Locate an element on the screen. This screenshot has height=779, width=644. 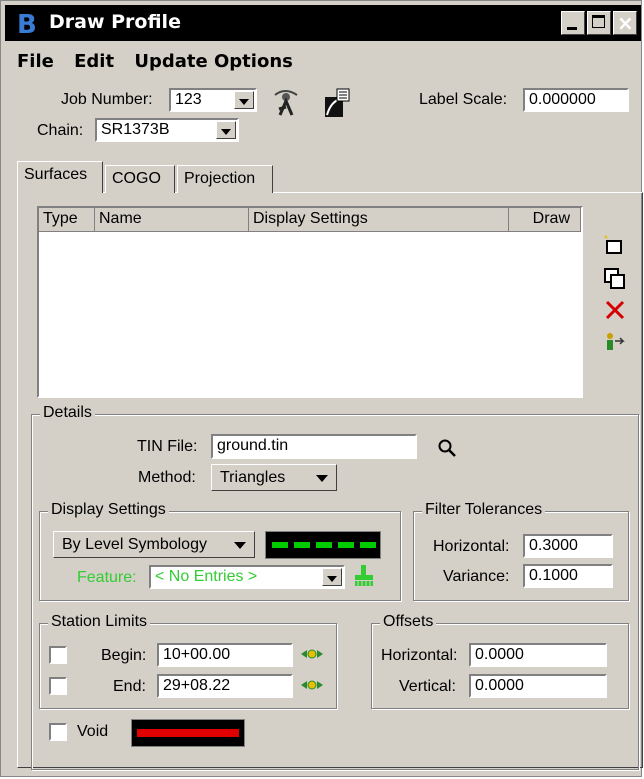
column-header-type: Type is located at coordinates (67, 220).